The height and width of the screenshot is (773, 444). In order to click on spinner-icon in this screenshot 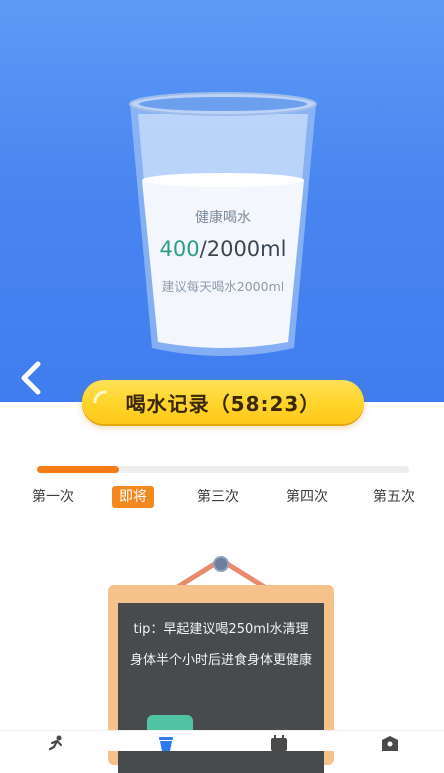, I will do `click(100, 397)`.